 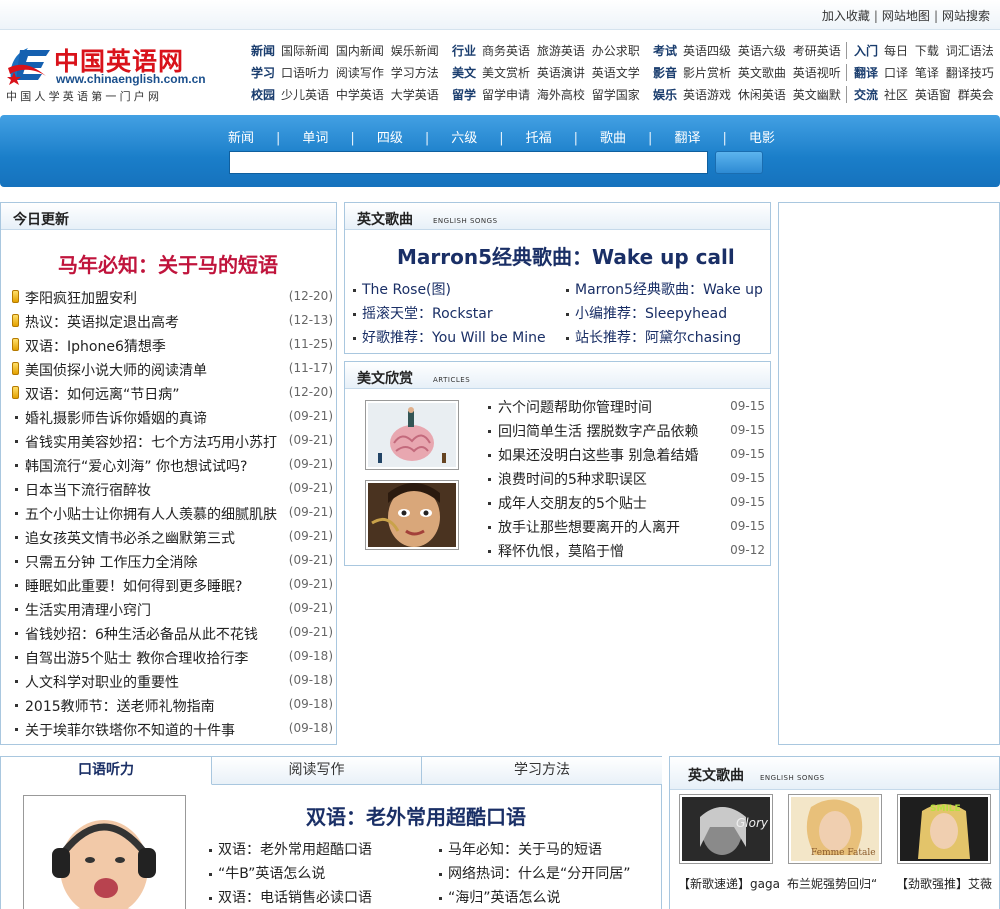 I want to click on search-cat-words: 单词, so click(x=315, y=136).